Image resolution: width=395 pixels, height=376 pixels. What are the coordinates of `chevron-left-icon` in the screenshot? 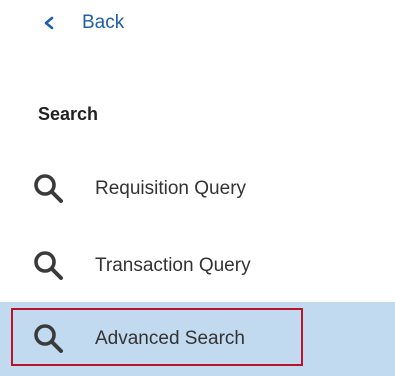 It's located at (49, 23).